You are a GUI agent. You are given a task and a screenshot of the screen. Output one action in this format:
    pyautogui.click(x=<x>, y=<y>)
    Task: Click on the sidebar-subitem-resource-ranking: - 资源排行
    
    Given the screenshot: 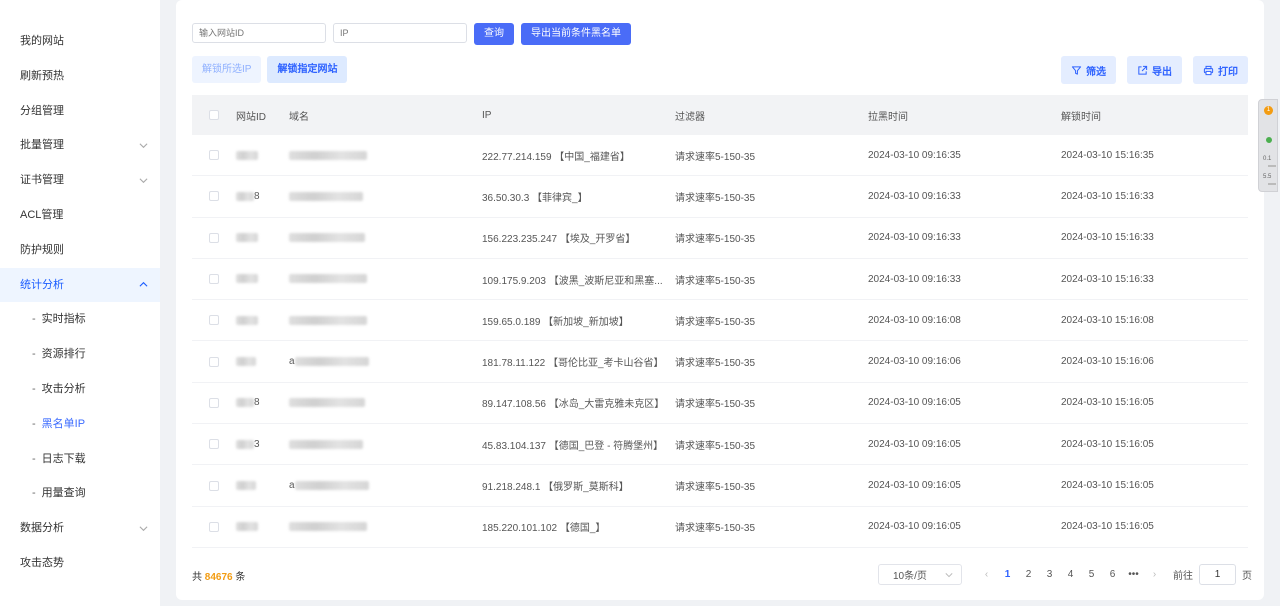 What is the action you would take?
    pyautogui.click(x=80, y=354)
    